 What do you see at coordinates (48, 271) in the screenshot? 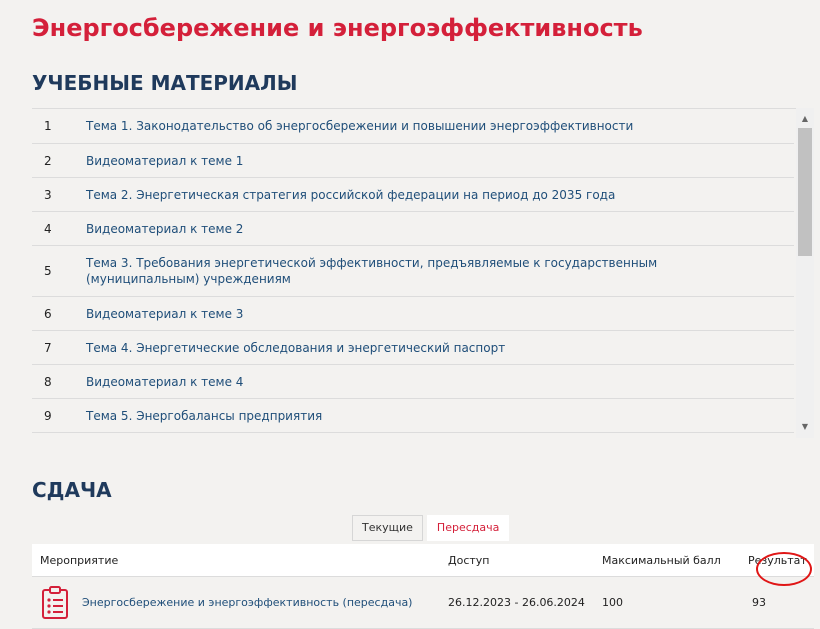
I see `material-number: 5` at bounding box center [48, 271].